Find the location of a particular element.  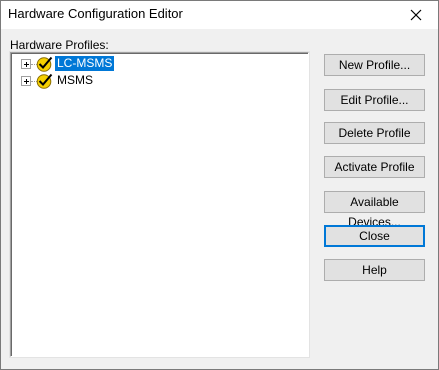

close-icon is located at coordinates (416, 15).